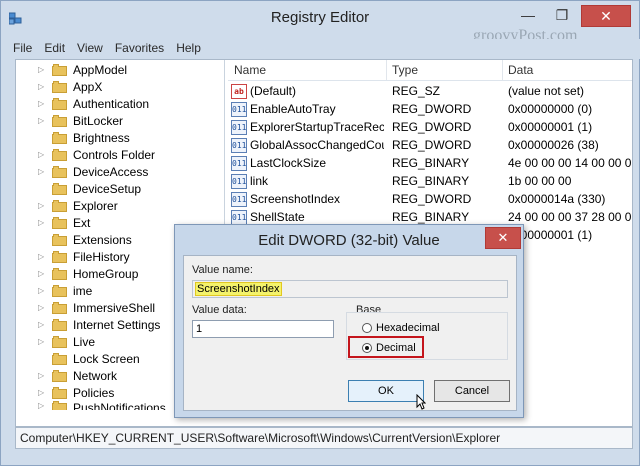 The width and height of the screenshot is (640, 466). What do you see at coordinates (503, 238) in the screenshot?
I see `dialog-close-button: ✕` at bounding box center [503, 238].